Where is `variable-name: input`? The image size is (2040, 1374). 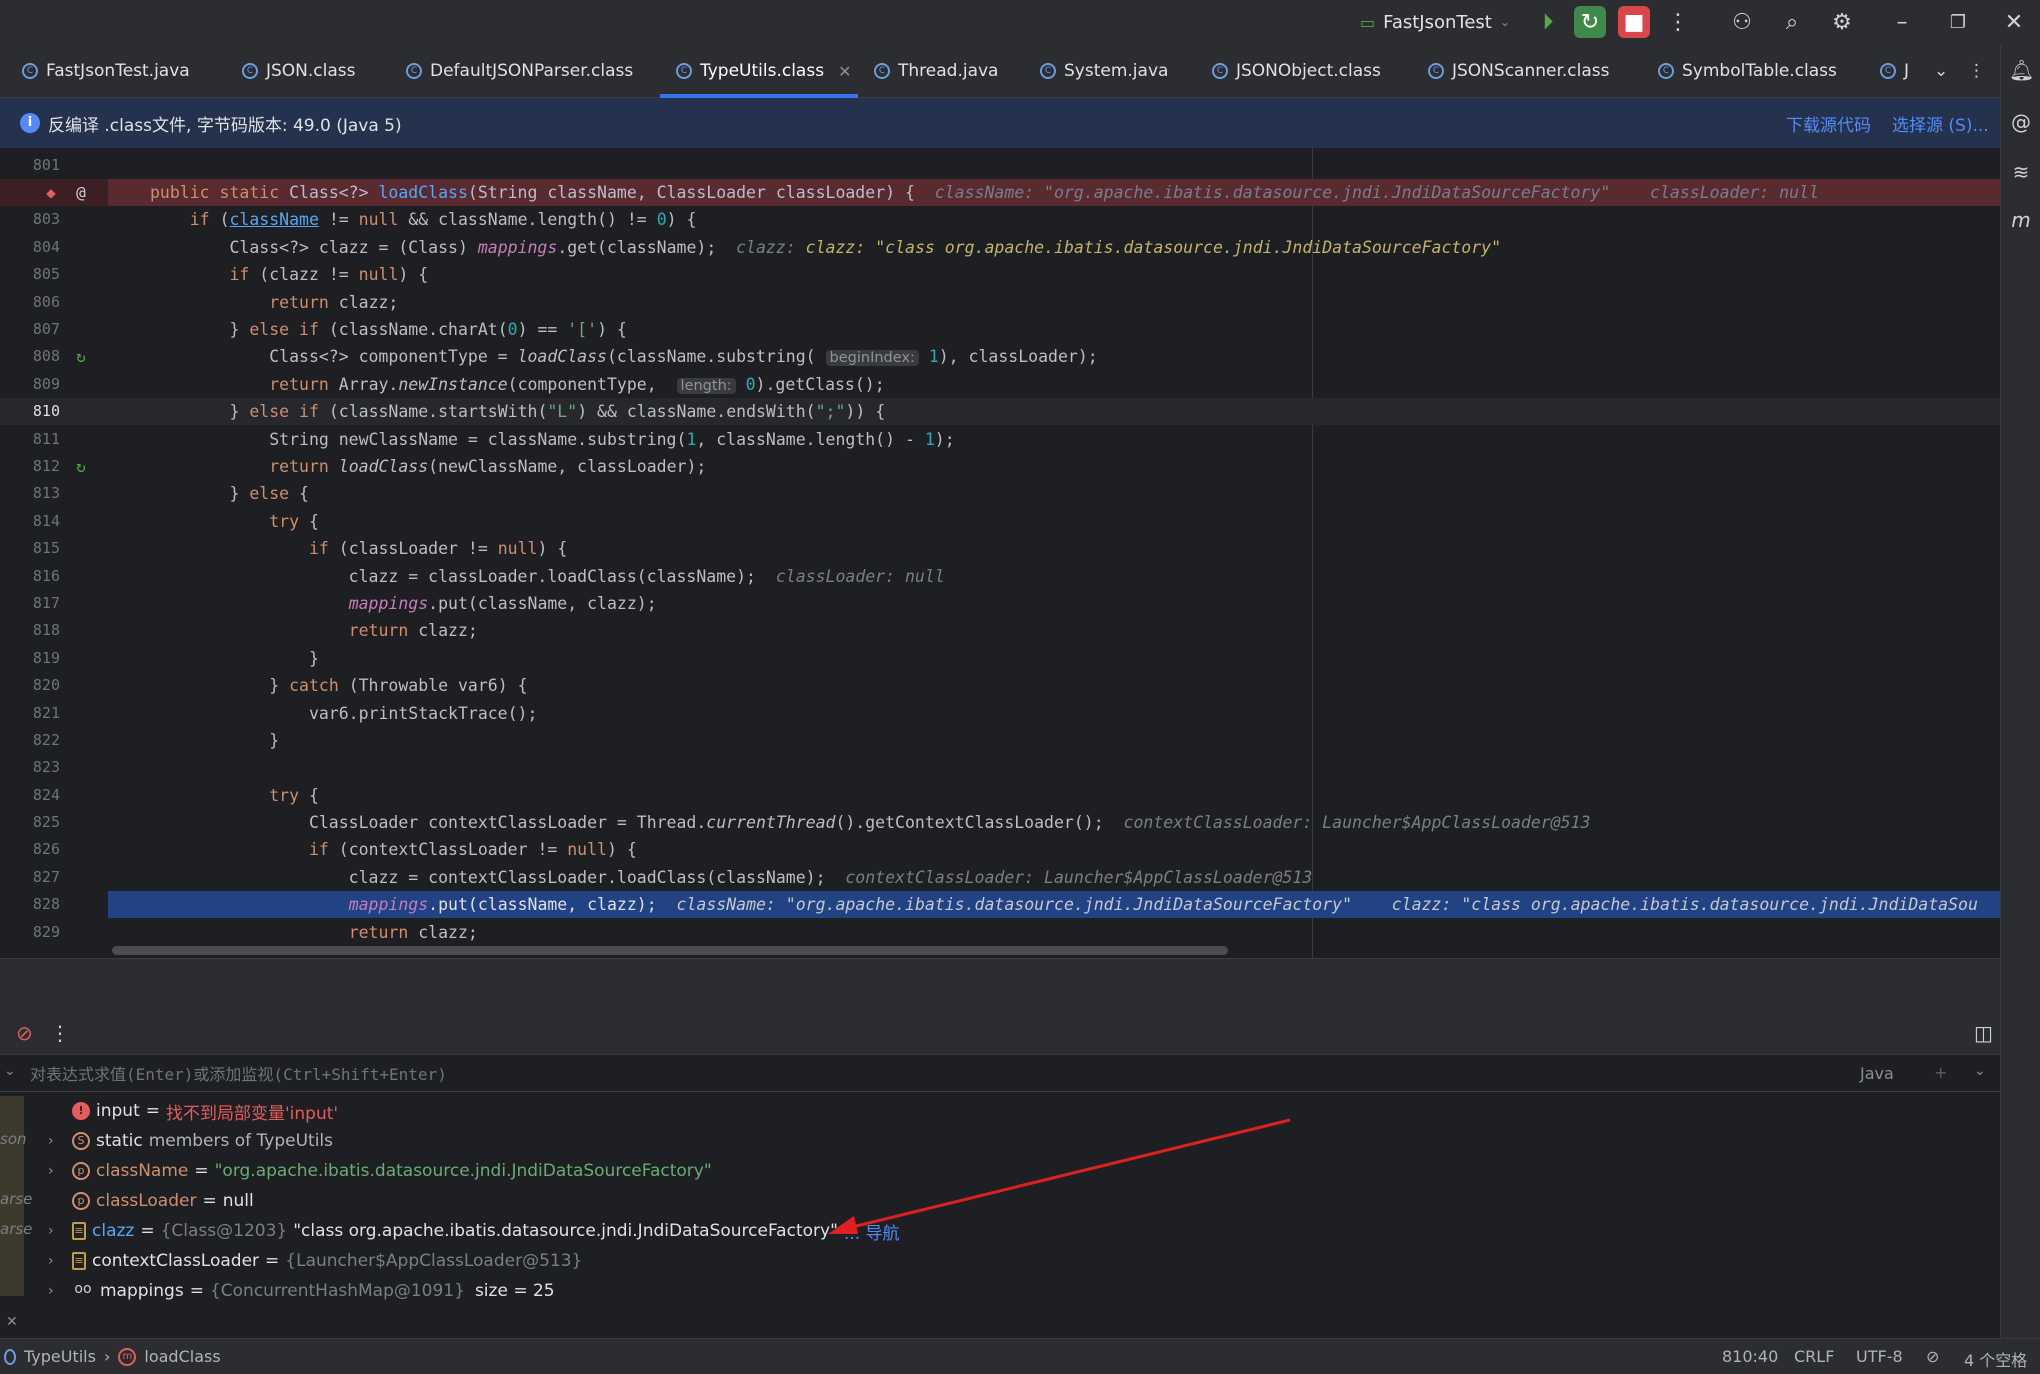
variable-name: input is located at coordinates (118, 1111).